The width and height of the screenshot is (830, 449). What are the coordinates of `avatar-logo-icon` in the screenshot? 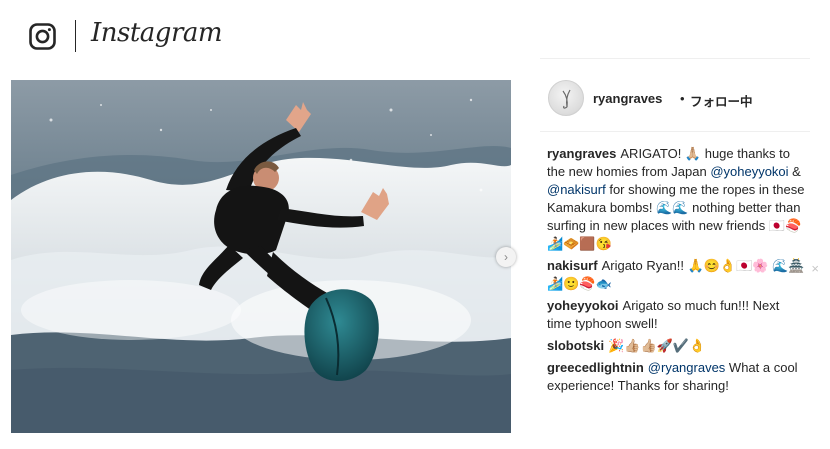 It's located at (566, 99).